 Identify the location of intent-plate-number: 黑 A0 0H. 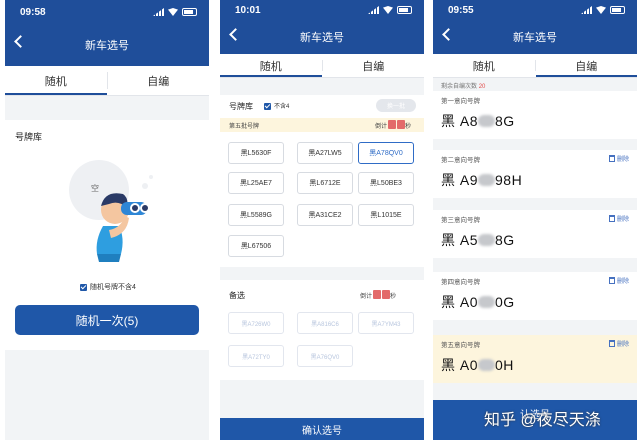
(477, 365).